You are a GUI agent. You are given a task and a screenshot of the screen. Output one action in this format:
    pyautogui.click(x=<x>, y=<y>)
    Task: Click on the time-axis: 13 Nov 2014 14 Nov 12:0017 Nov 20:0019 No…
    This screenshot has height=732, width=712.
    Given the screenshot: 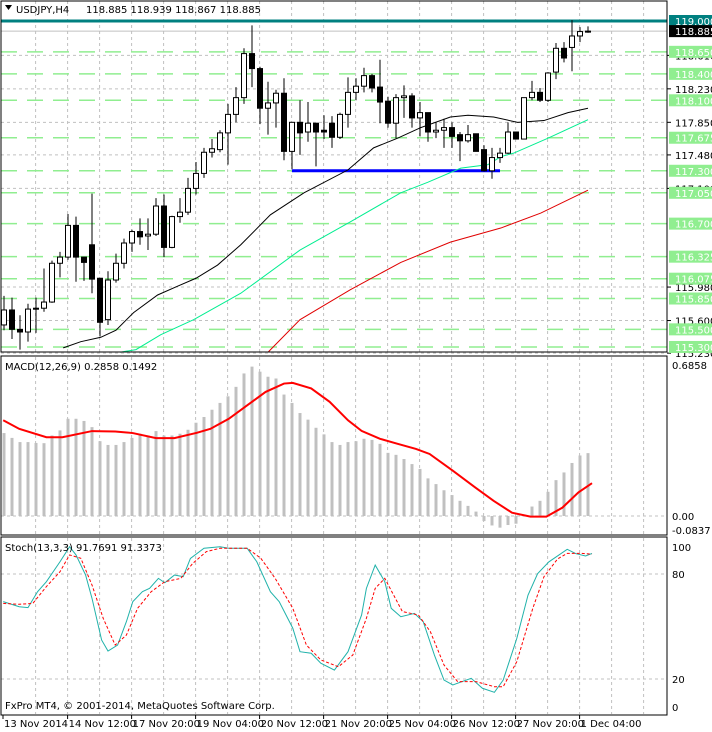 What is the action you would take?
    pyautogui.click(x=322, y=722)
    